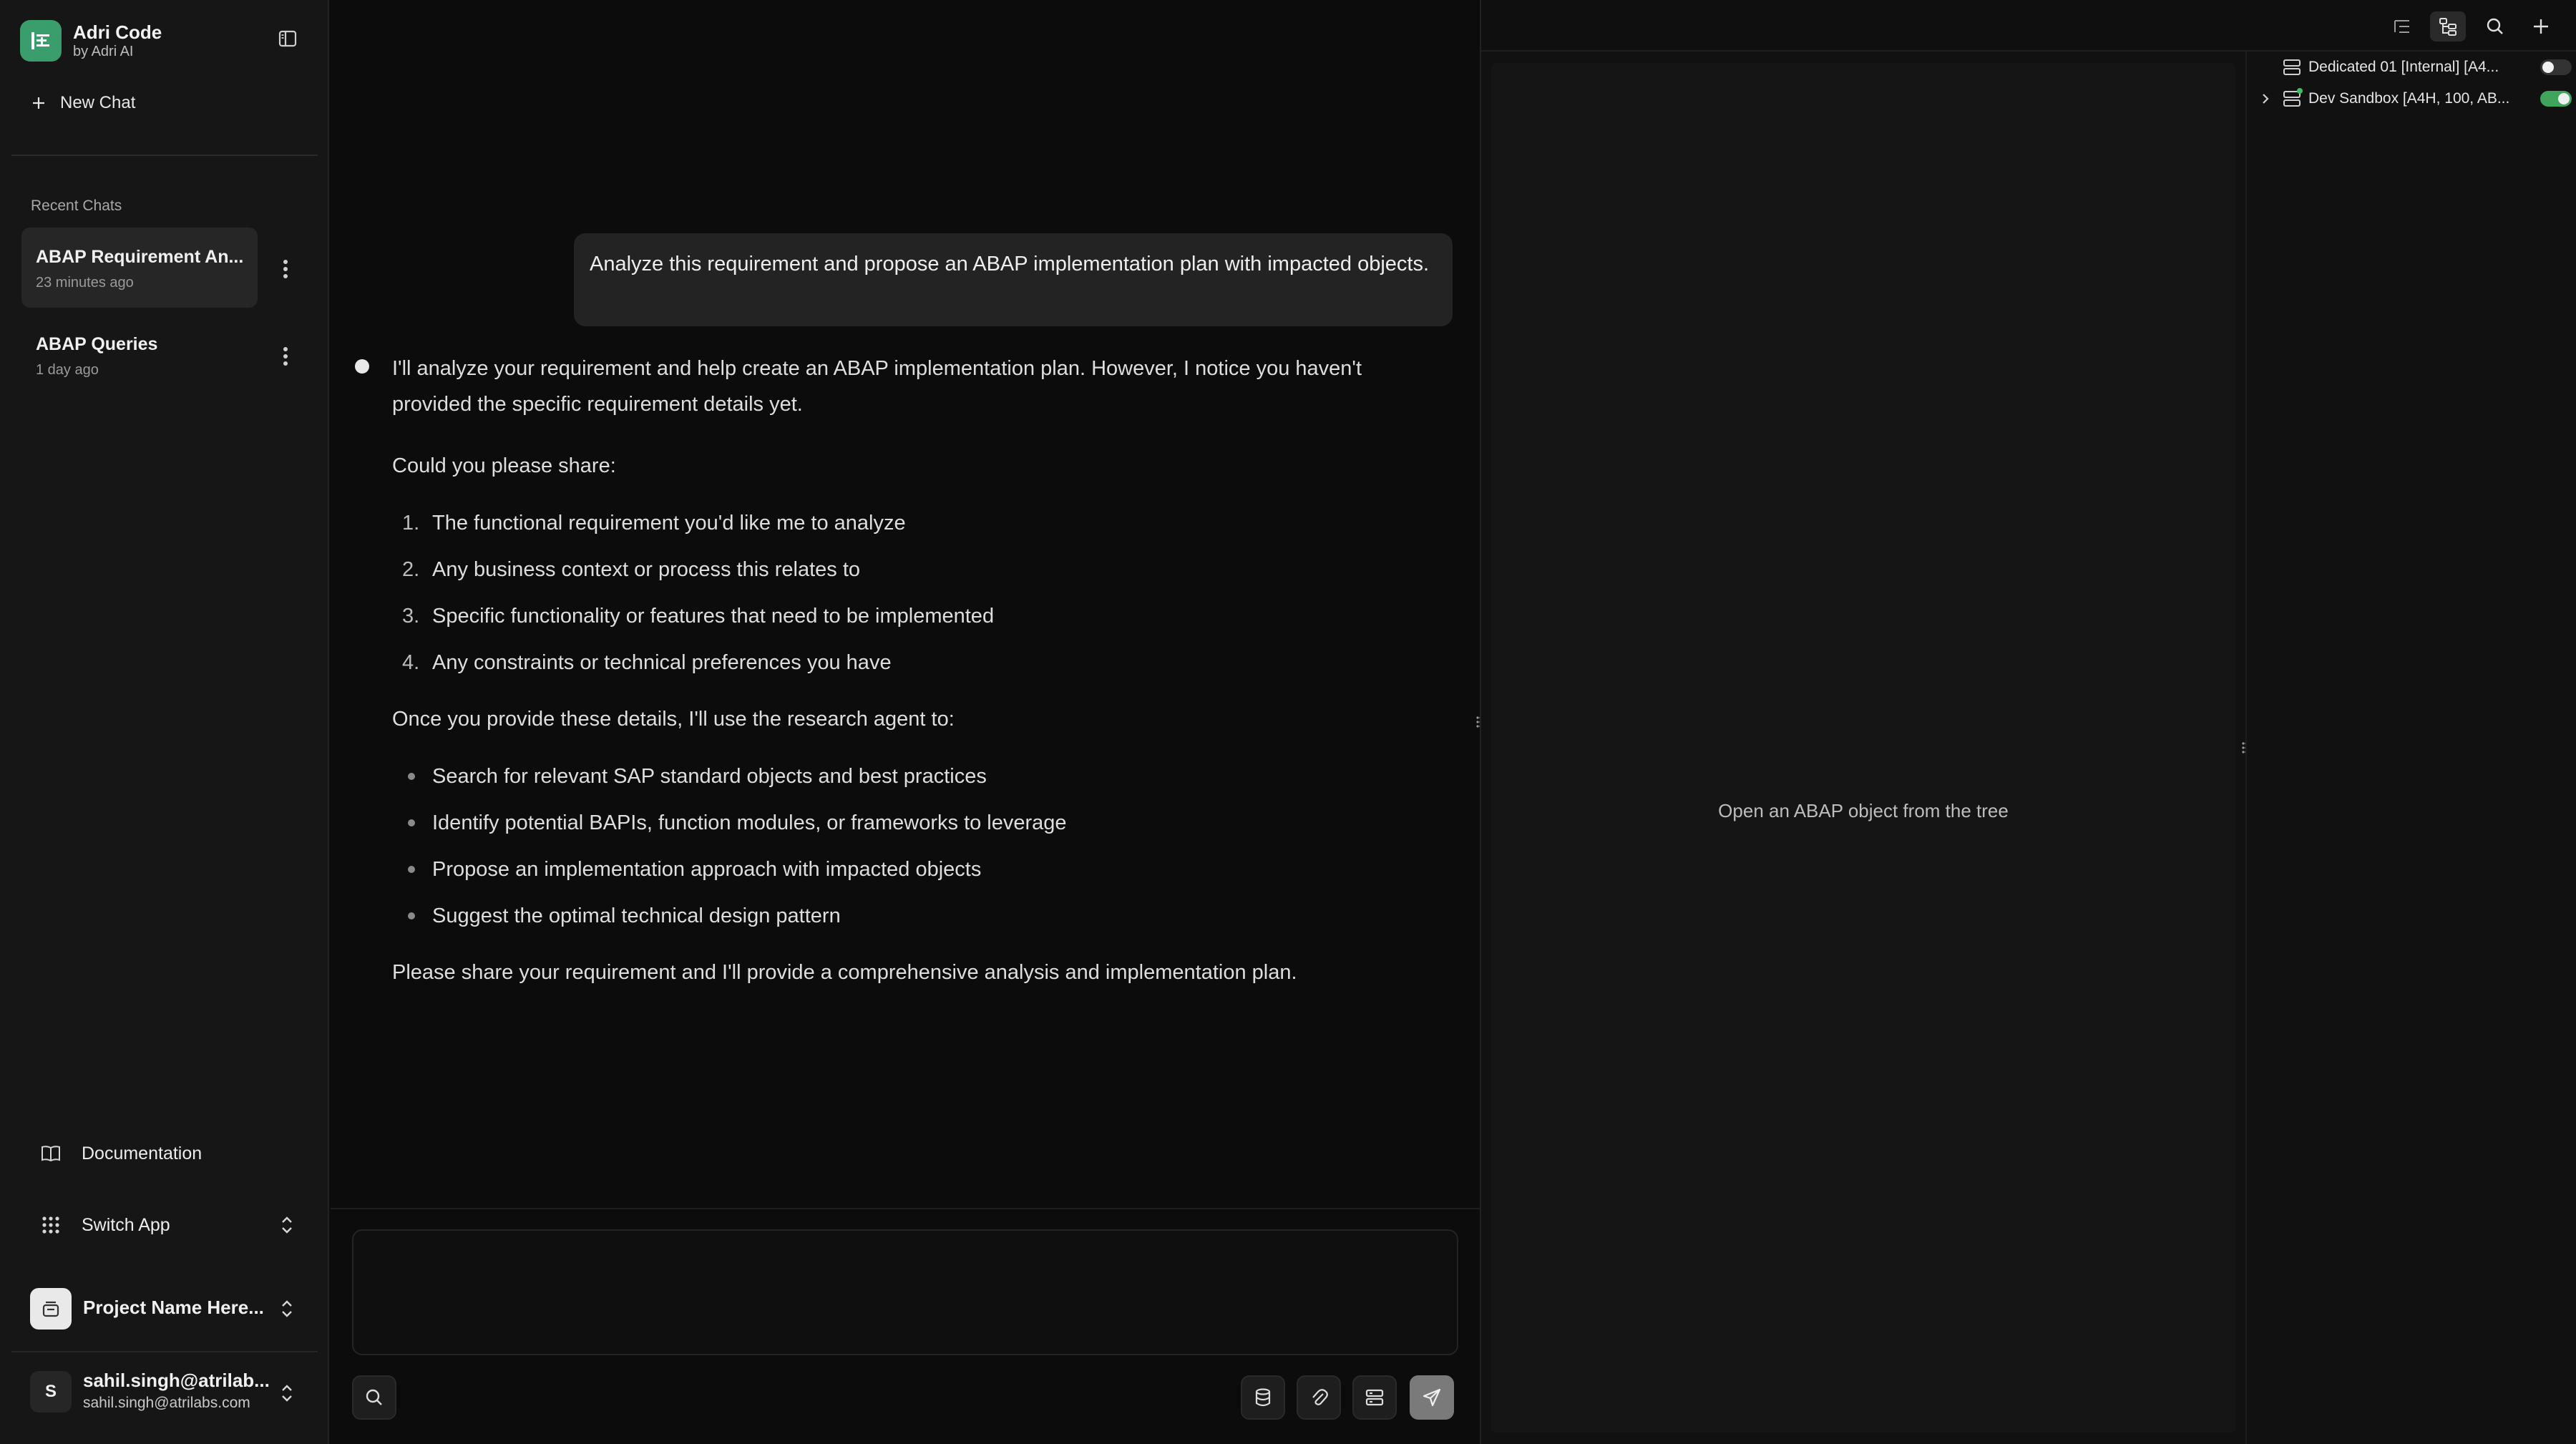  Describe the element at coordinates (166, 1403) in the screenshot. I see `user-email: sahil.singh@atrilabs.com` at that location.